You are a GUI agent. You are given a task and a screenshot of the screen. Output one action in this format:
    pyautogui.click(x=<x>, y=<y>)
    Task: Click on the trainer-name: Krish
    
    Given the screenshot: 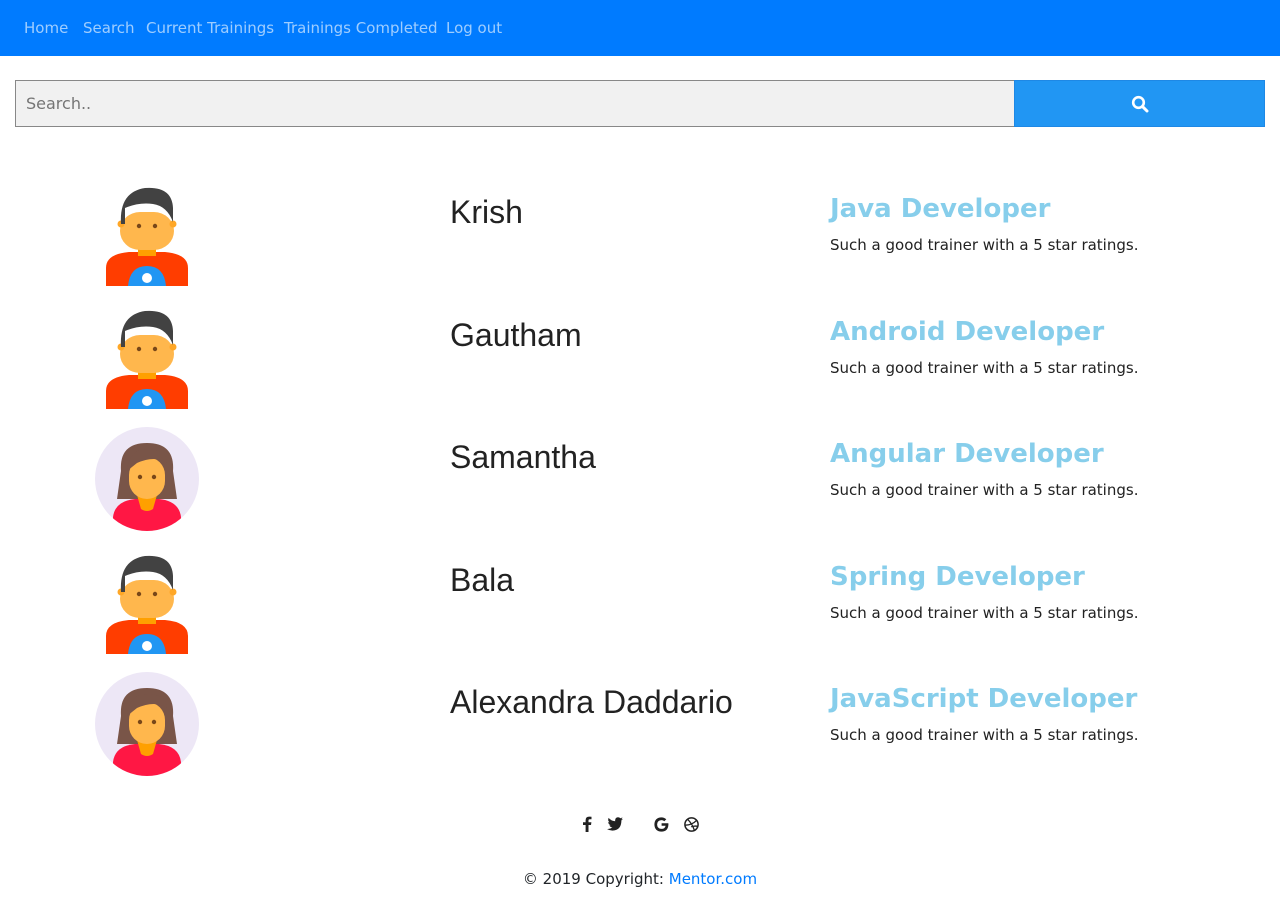 What is the action you would take?
    pyautogui.click(x=486, y=212)
    